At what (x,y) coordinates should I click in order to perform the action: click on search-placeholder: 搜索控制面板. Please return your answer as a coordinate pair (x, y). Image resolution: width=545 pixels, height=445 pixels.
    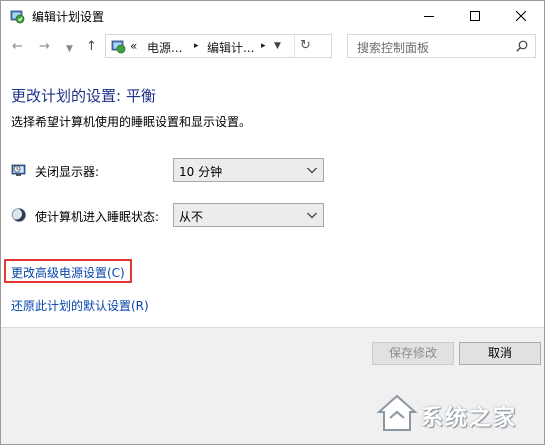
    Looking at the image, I should click on (393, 48).